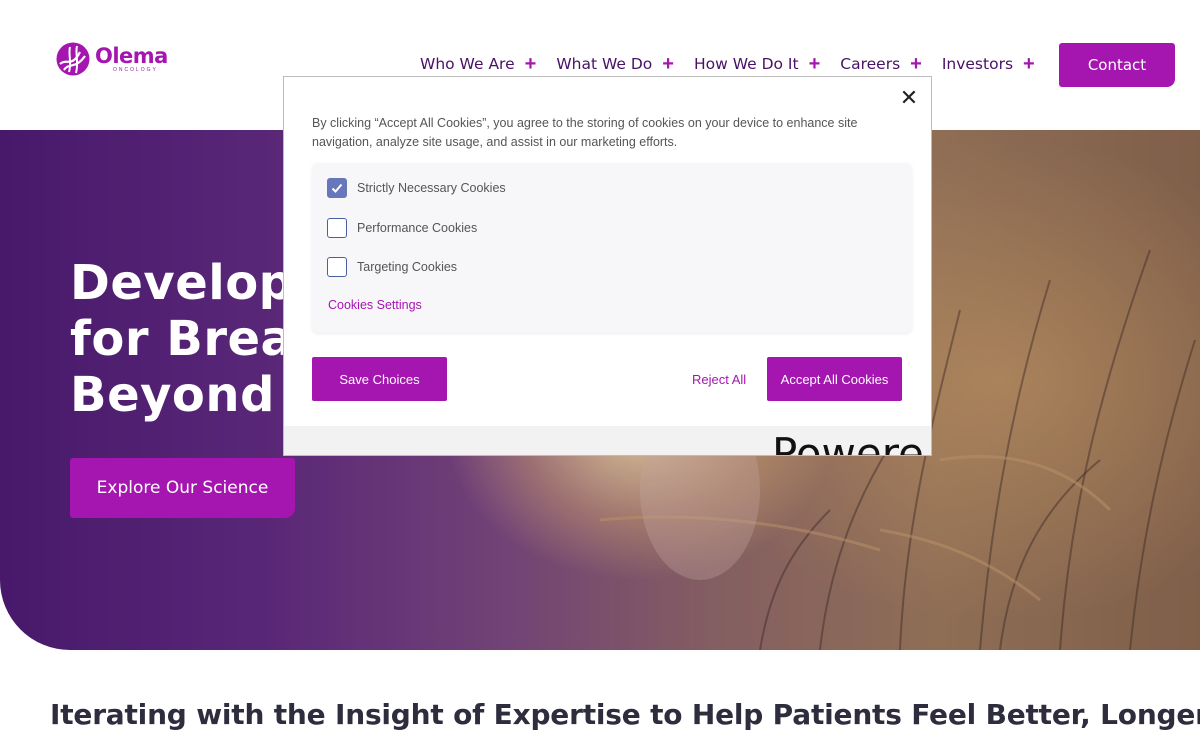 This screenshot has height=750, width=1200. Describe the element at coordinates (746, 64) in the screenshot. I see `nav-label: How We Do It` at that location.